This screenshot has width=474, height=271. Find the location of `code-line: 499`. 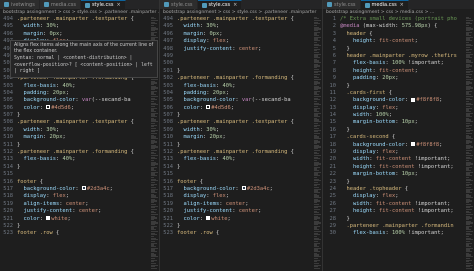

code-line: 499 is located at coordinates (236, 56).